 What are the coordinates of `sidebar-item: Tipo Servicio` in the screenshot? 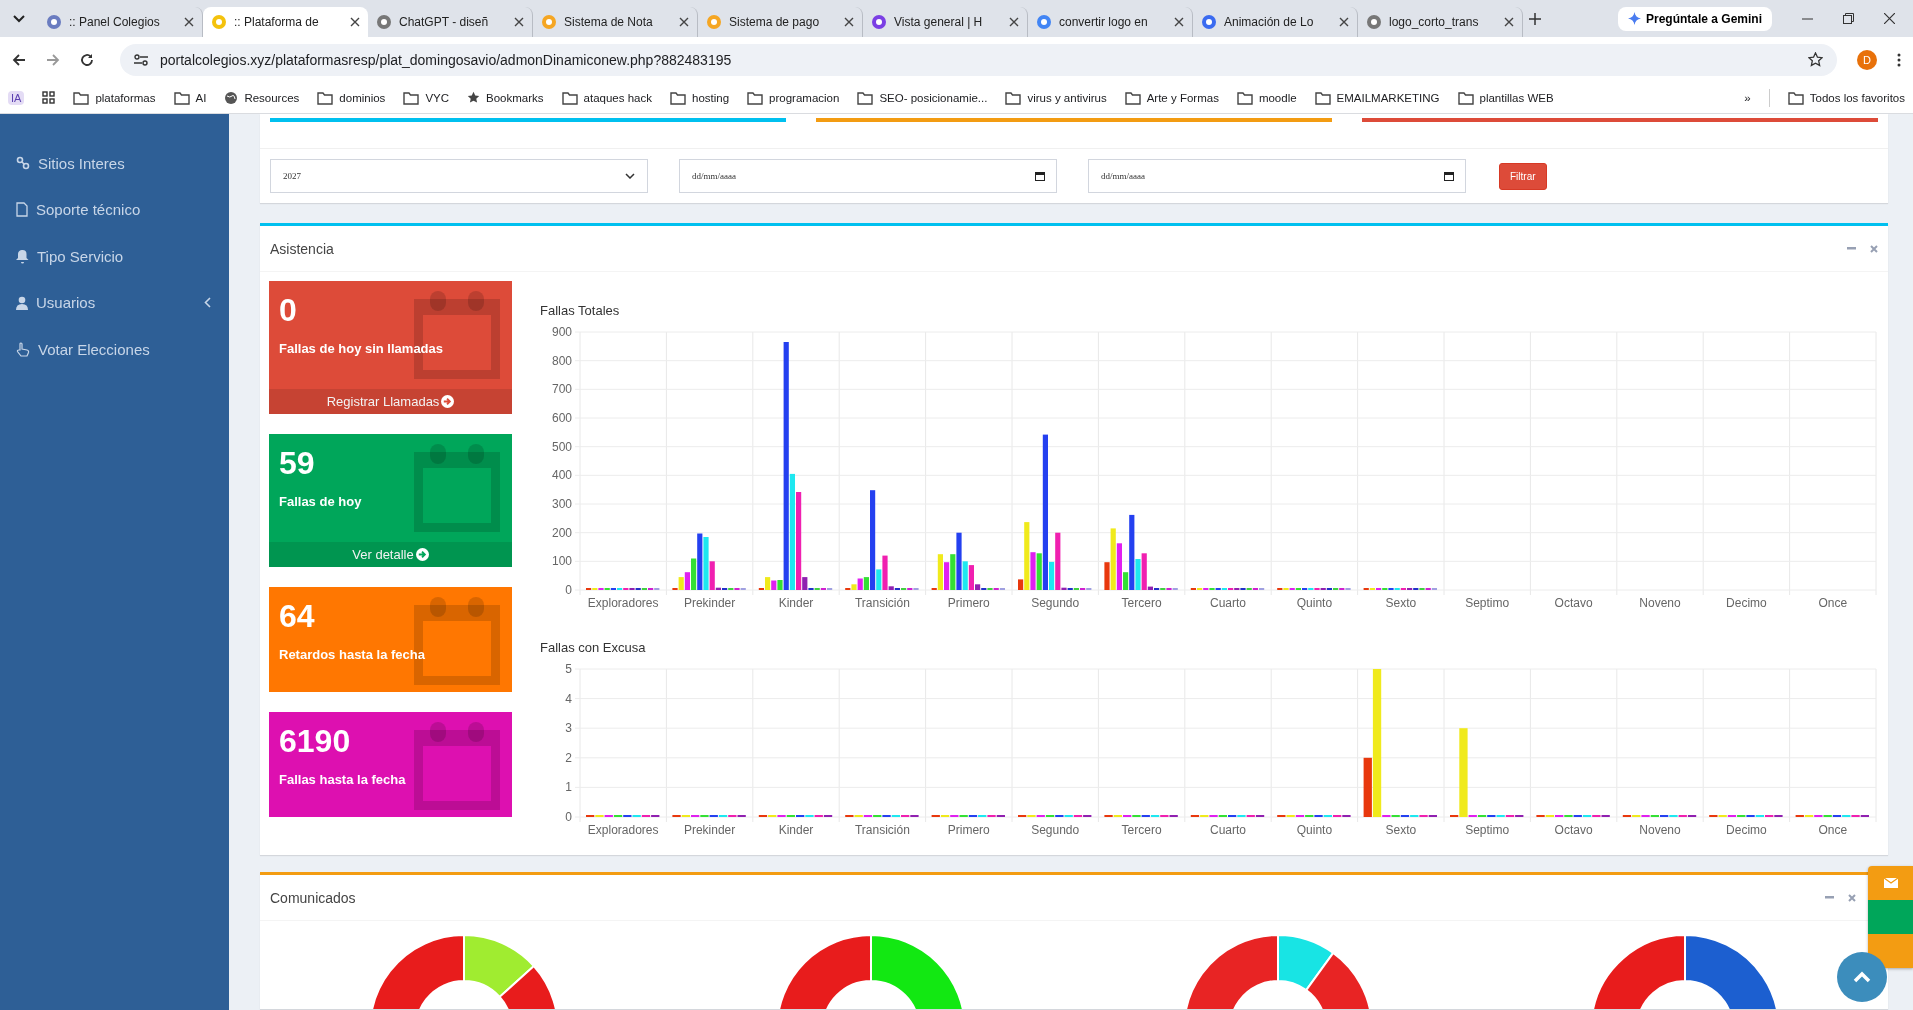 It's located at (114, 256).